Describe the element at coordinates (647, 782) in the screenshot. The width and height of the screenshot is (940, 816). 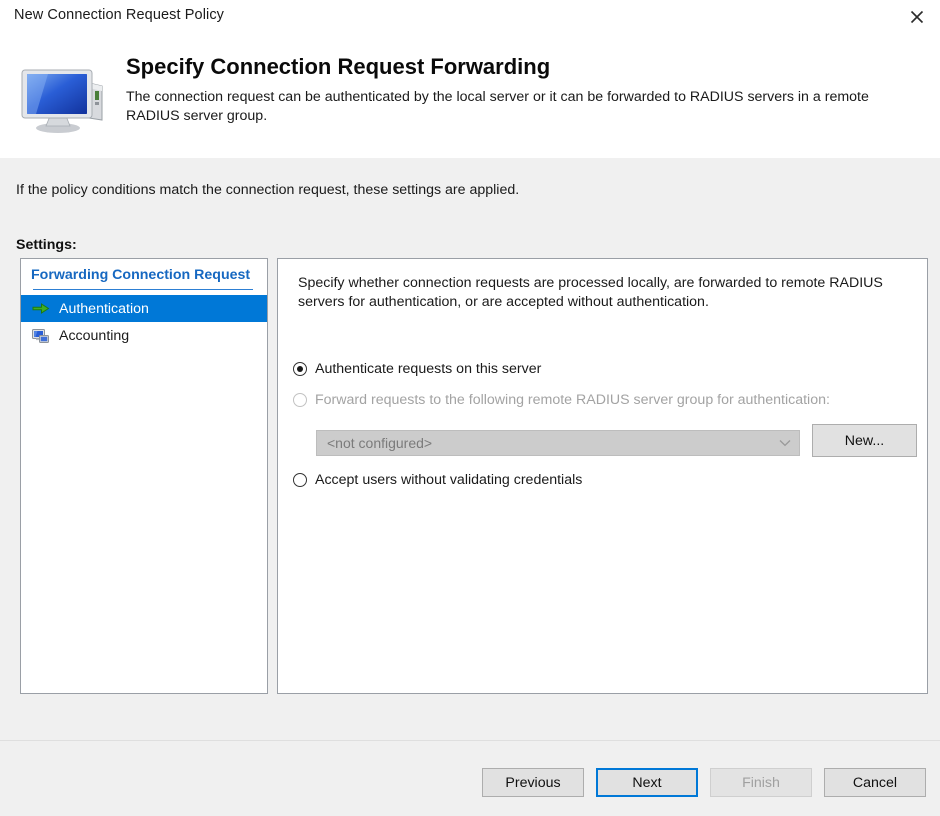
I see `next-button: Next` at that location.